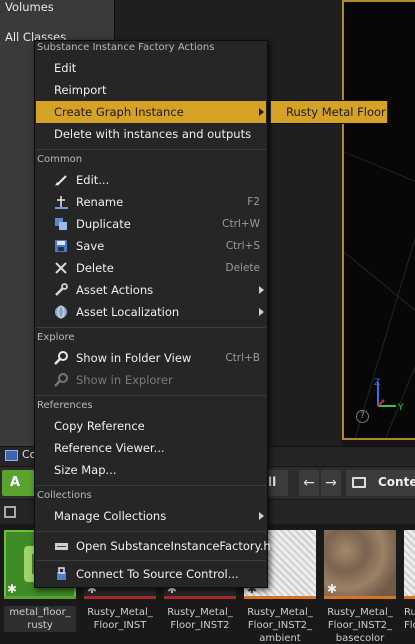 This screenshot has height=644, width=415. Describe the element at coordinates (336, 112) in the screenshot. I see `submenu-item-label: Rusty Metal Floor` at that location.